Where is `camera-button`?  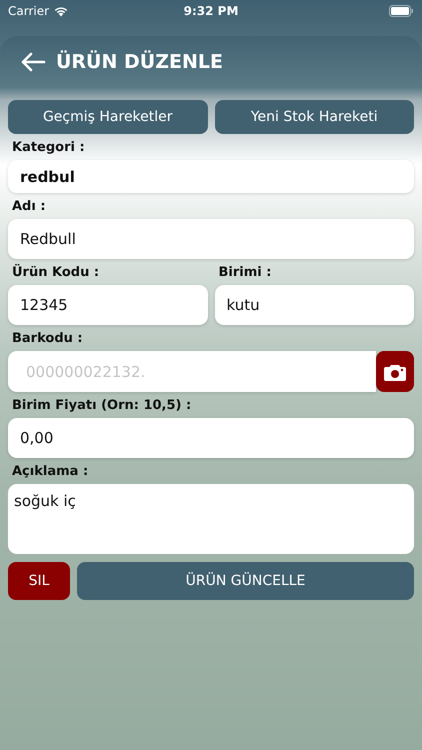
camera-button is located at coordinates (395, 371).